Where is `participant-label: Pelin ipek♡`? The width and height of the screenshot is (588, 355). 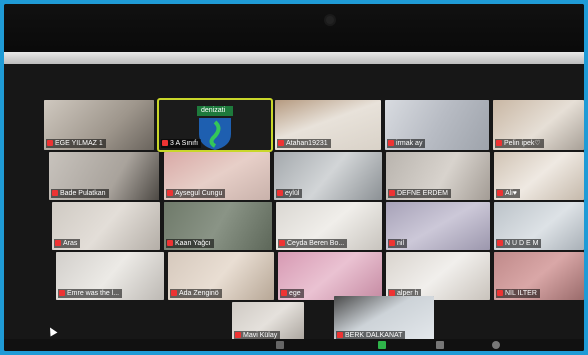 participant-label: Pelin ipek♡ is located at coordinates (519, 143).